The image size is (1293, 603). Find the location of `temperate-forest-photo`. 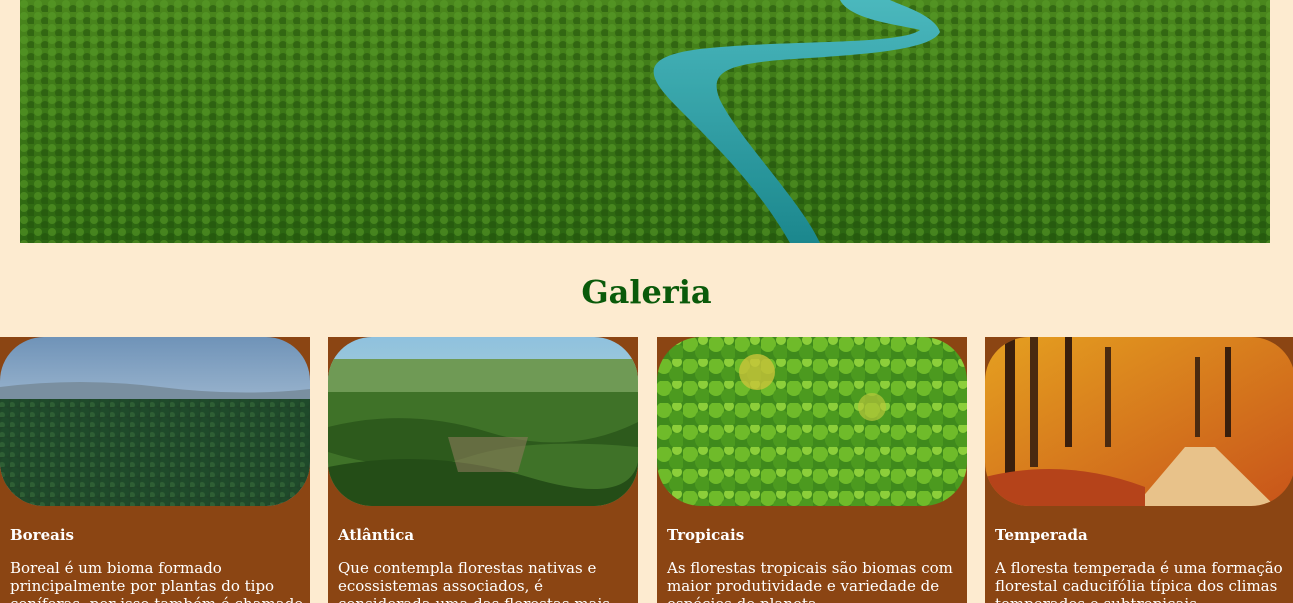

temperate-forest-photo is located at coordinates (1139, 421).